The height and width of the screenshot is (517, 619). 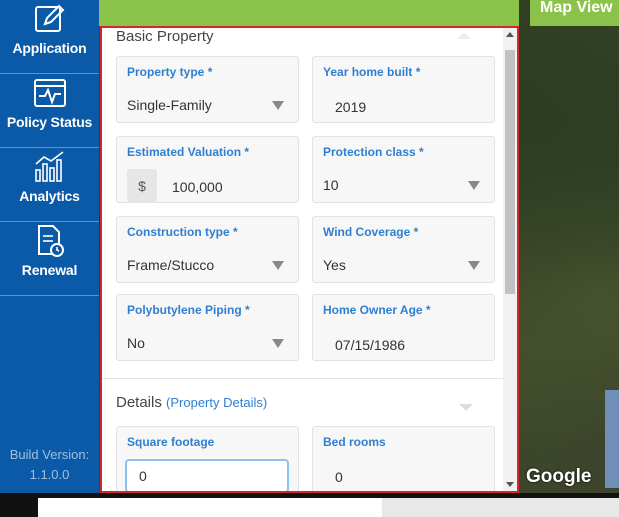 What do you see at coordinates (377, 310) in the screenshot?
I see `field-label: Home Owner Age *` at bounding box center [377, 310].